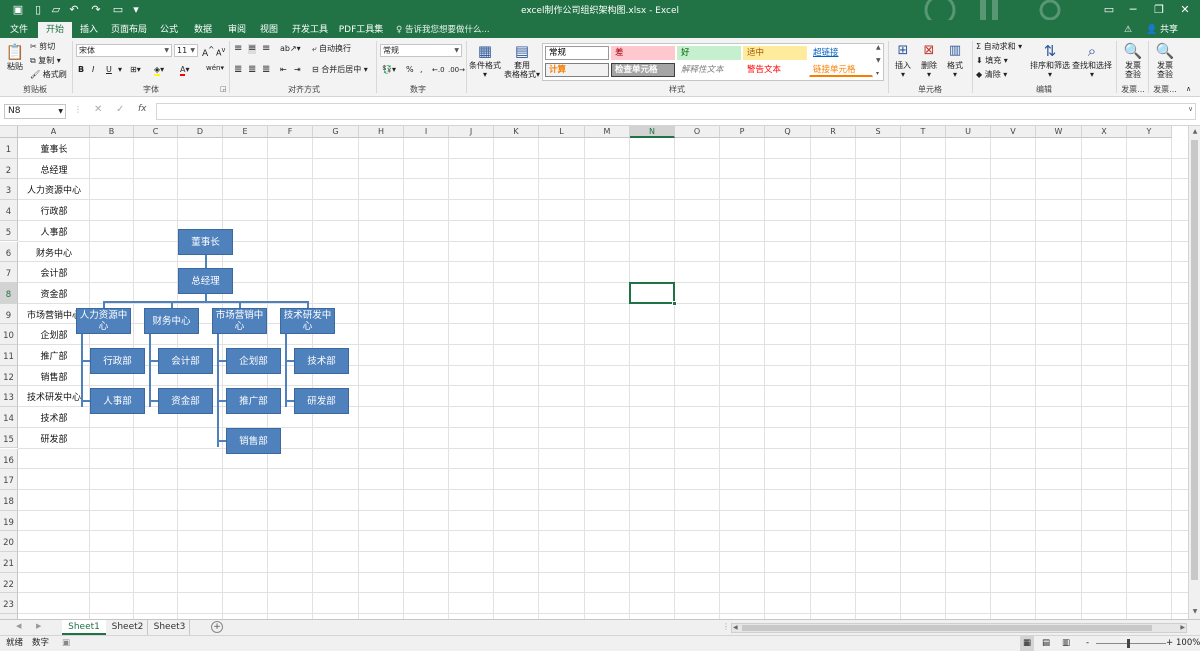 The height and width of the screenshot is (651, 1200). What do you see at coordinates (54, 355) in the screenshot?
I see `cell-a11: 推广部` at bounding box center [54, 355].